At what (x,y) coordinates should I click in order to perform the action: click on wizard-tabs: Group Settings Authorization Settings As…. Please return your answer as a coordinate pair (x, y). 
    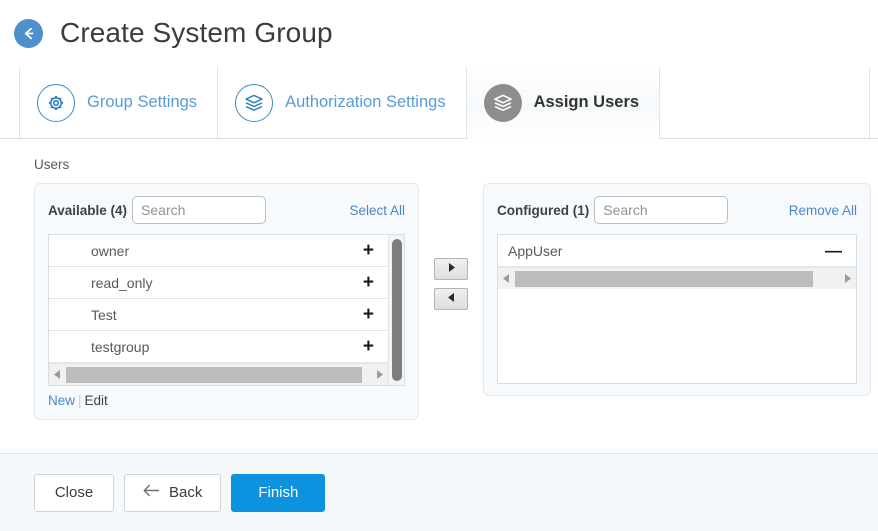
    Looking at the image, I should click on (439, 102).